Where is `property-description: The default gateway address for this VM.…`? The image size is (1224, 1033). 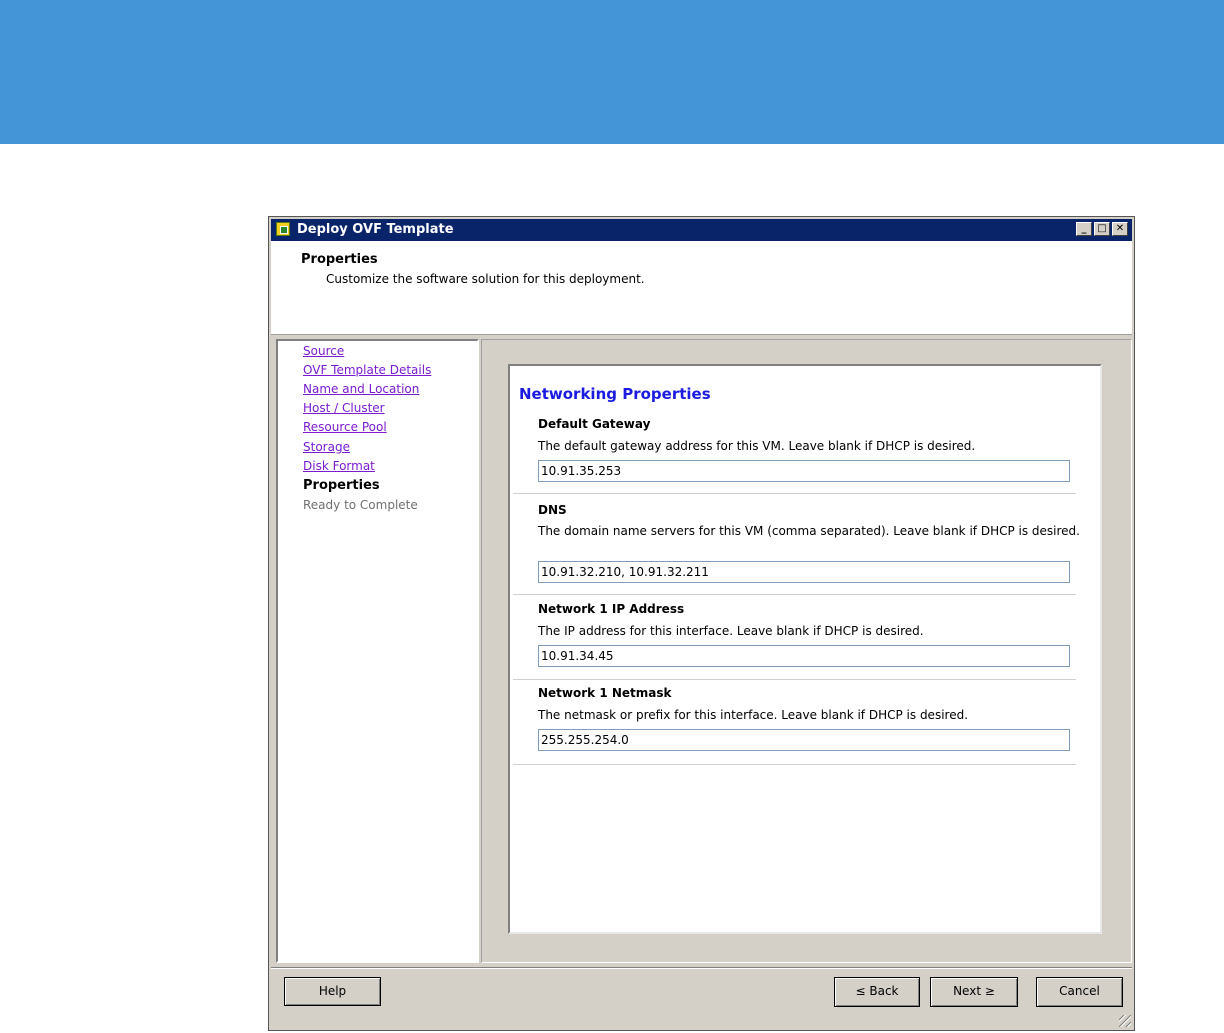
property-description: The default gateway address for this VM.… is located at coordinates (757, 446).